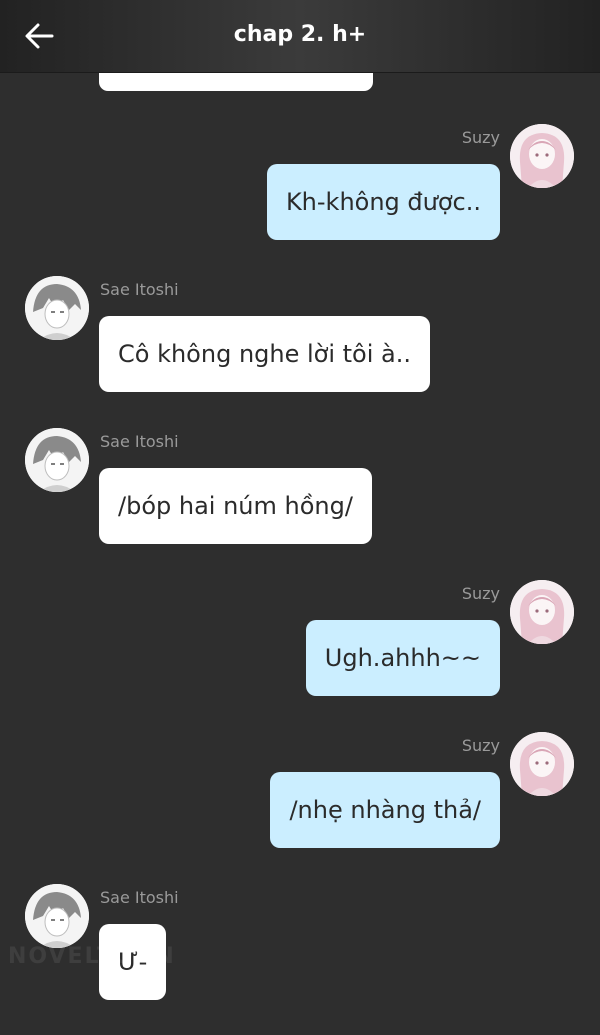 The width and height of the screenshot is (600, 1035). I want to click on message-bubble: /bóp hai núm hồng/, so click(235, 506).